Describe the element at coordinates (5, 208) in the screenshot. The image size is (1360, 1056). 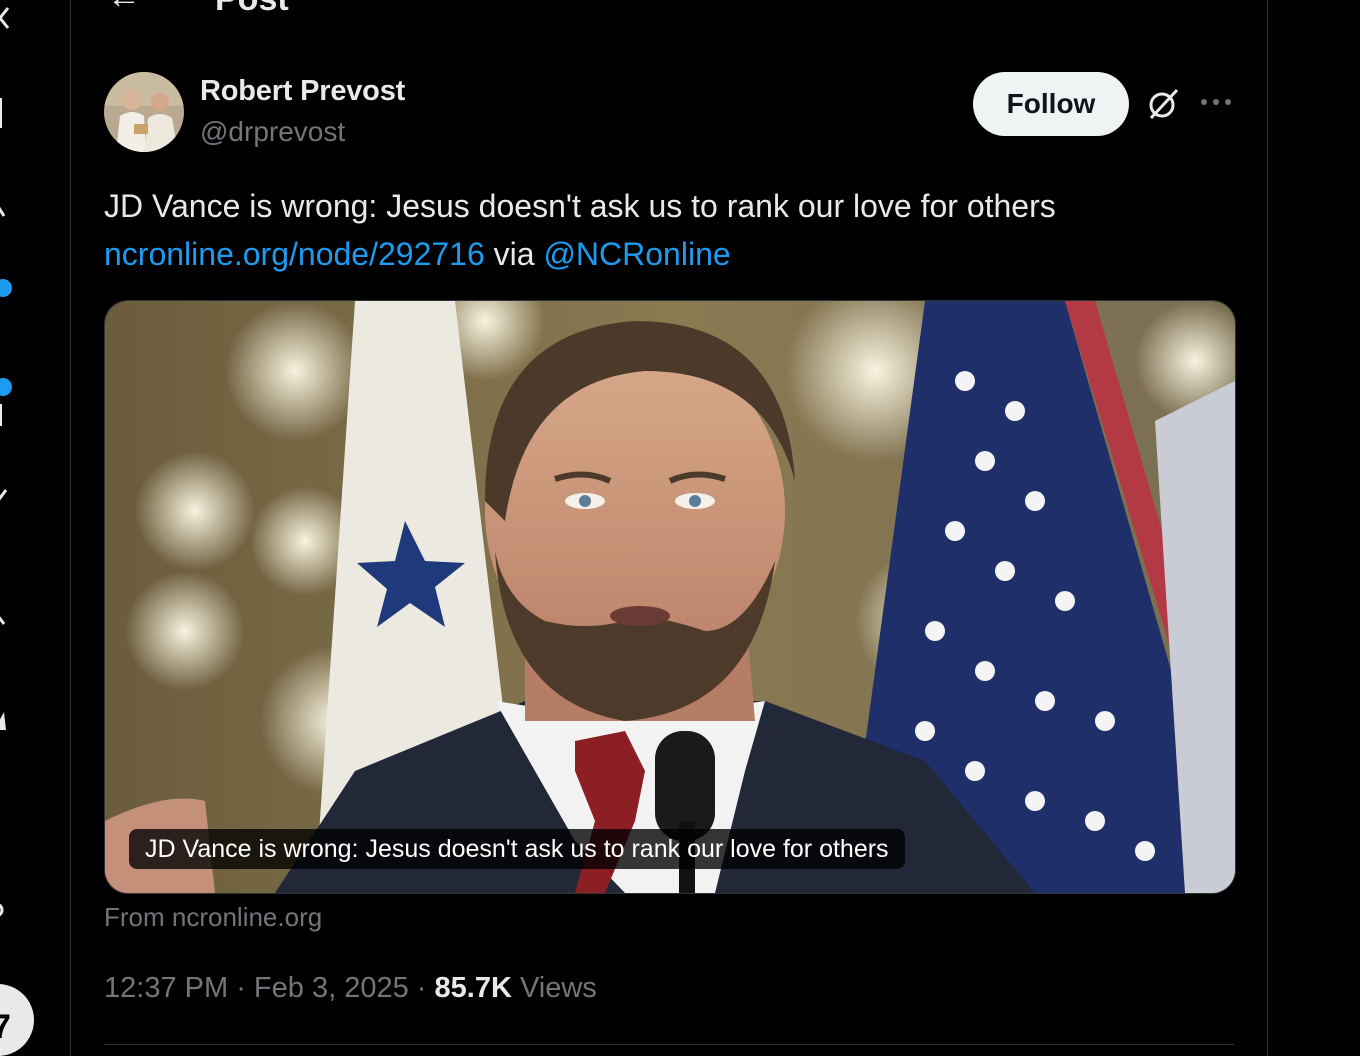
I see `explore-icon` at that location.